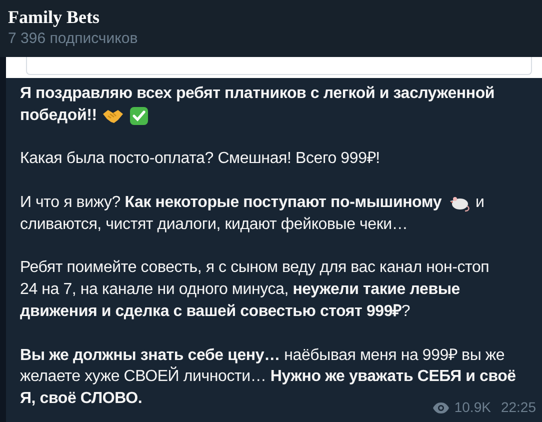  I want to click on view-count: 10.9K, so click(472, 407).